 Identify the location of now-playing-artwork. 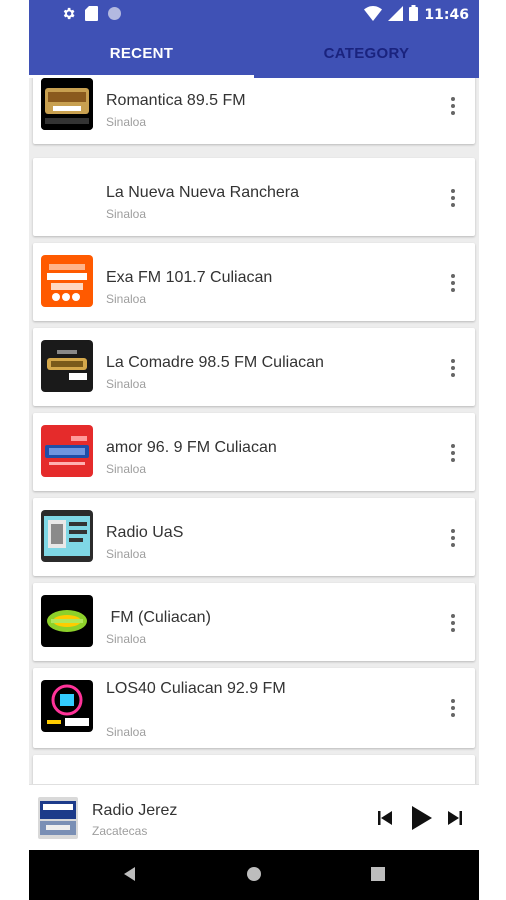
(58, 818).